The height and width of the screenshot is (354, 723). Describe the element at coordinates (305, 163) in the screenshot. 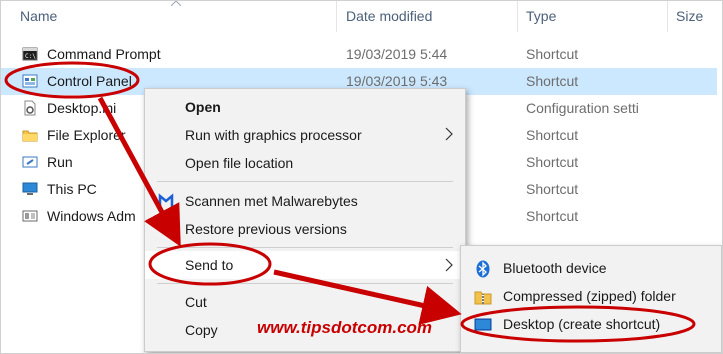

I see `menu-item-open-file-location: Open file location` at that location.